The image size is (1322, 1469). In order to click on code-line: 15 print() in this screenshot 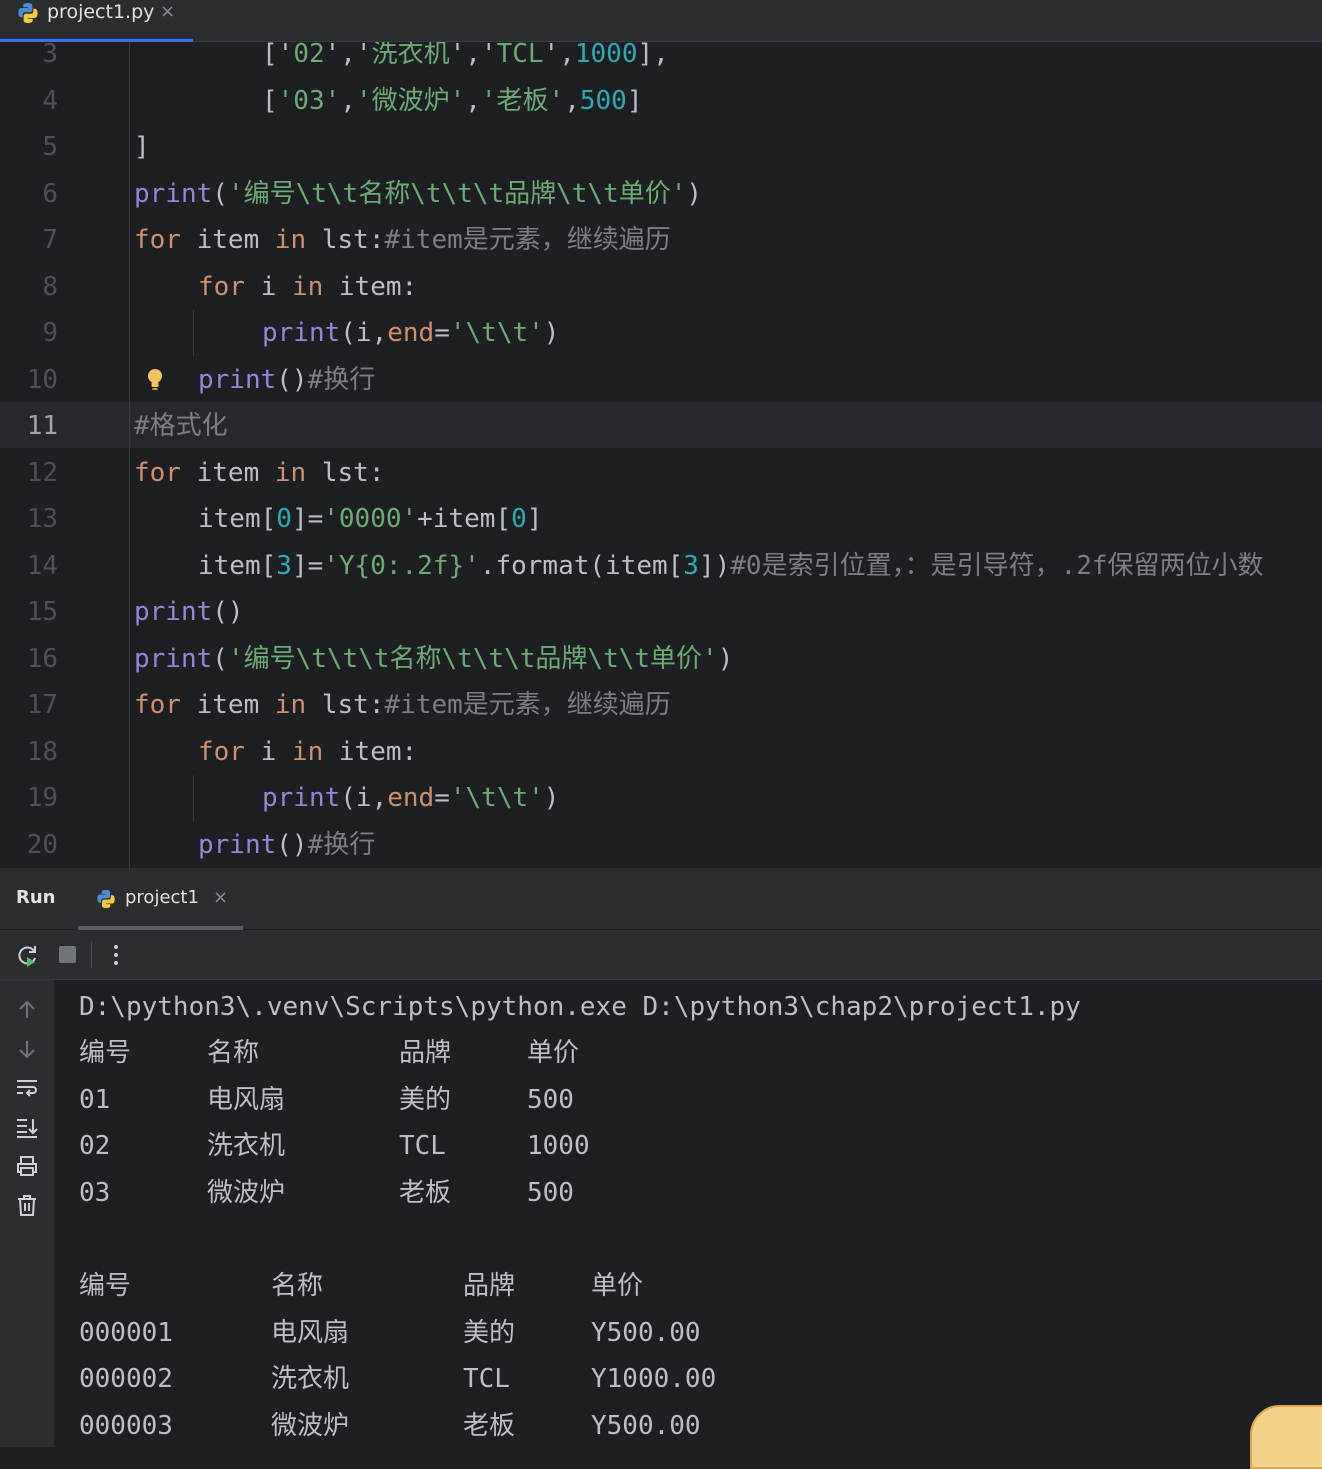, I will do `click(661, 612)`.